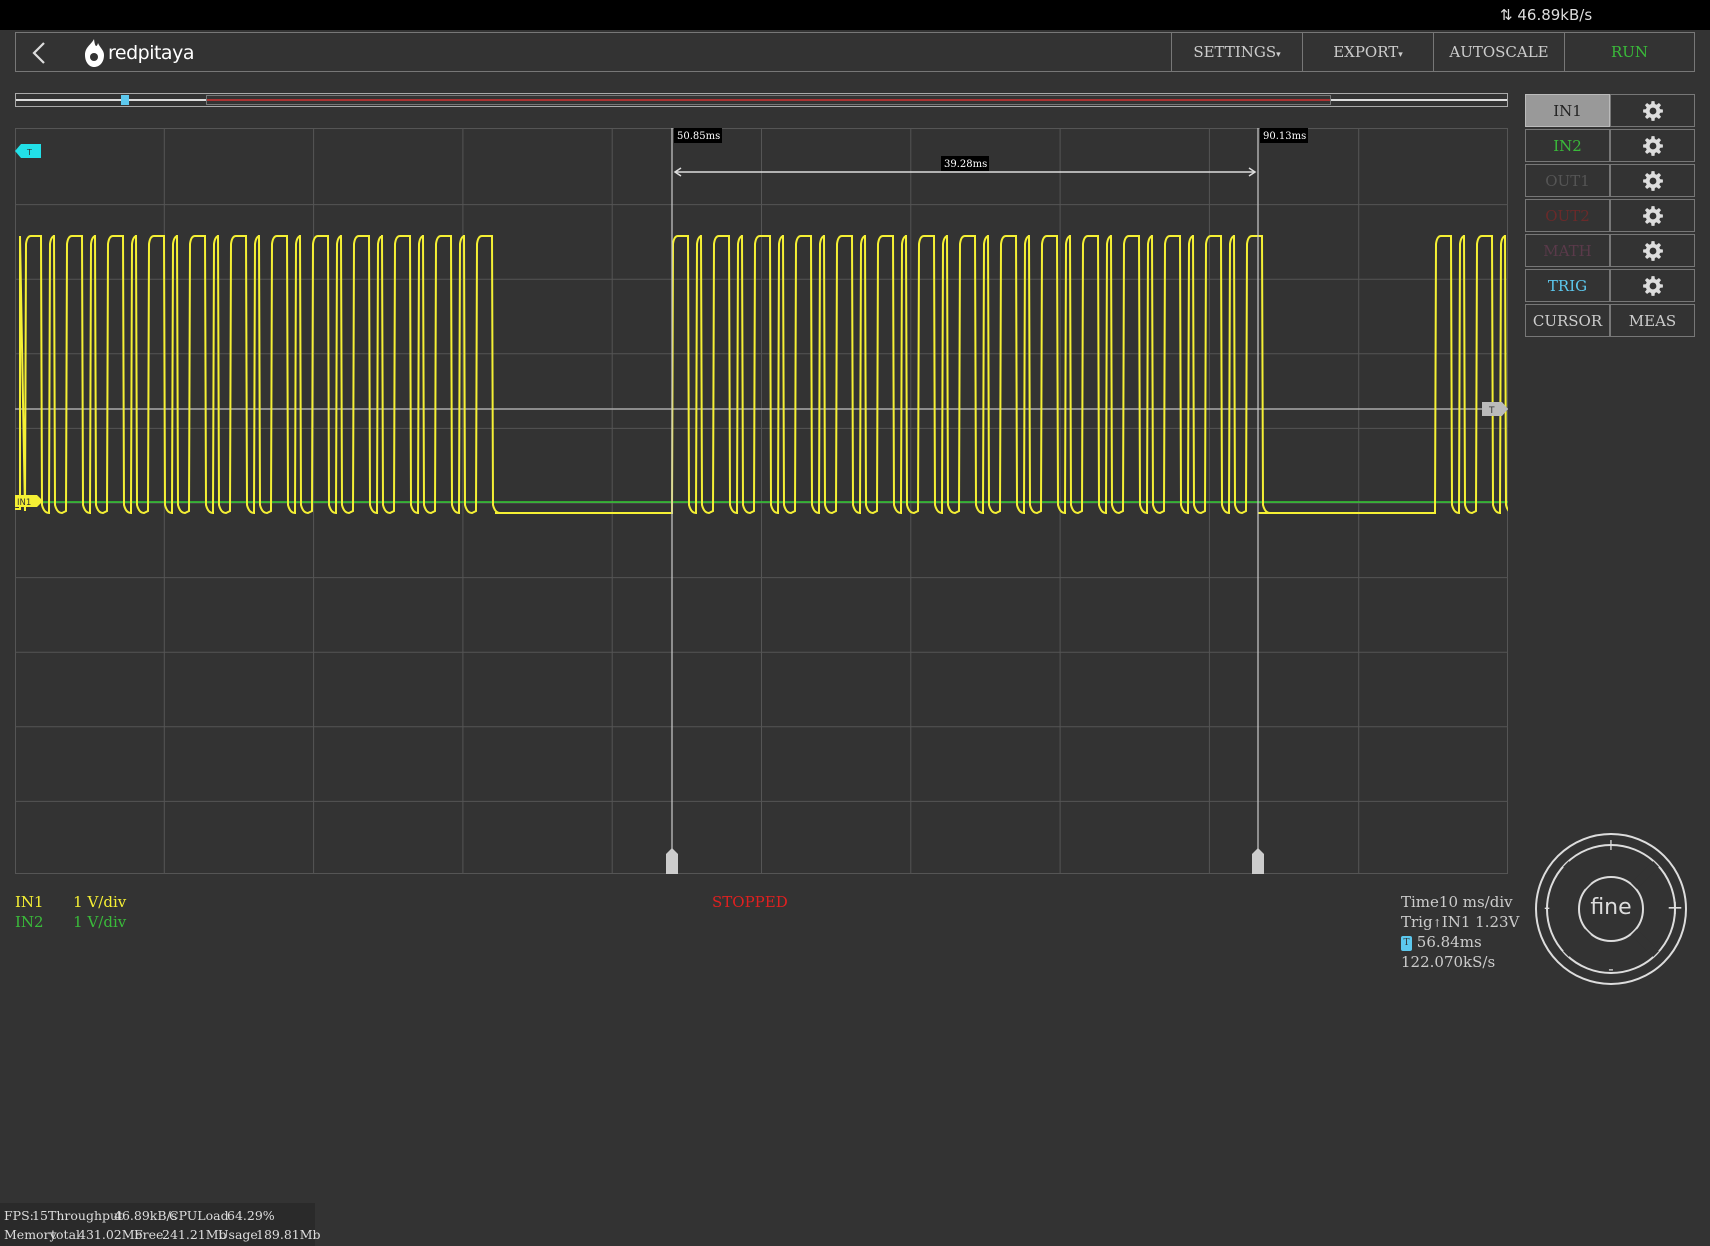 The image size is (1710, 1246). Describe the element at coordinates (1448, 962) in the screenshot. I see `sample-rate: 122.070kS/s` at that location.